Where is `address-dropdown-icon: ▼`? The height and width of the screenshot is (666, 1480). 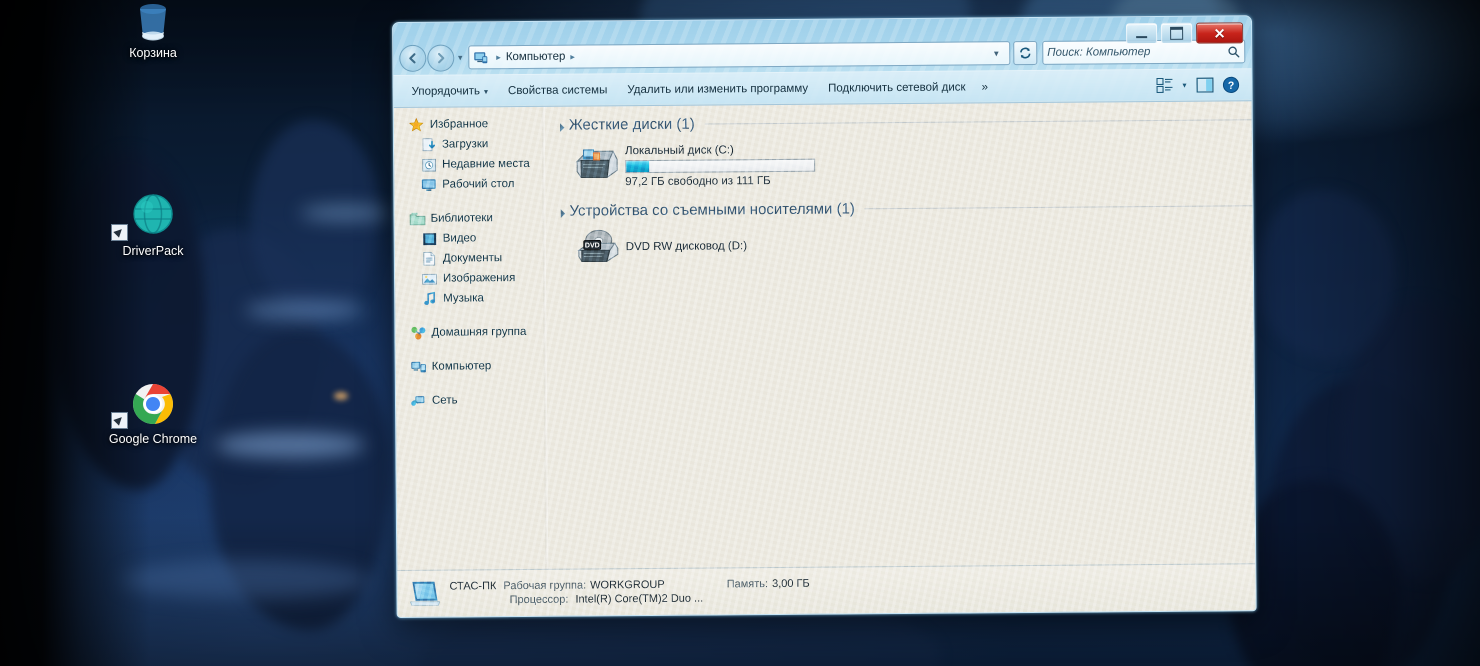 address-dropdown-icon: ▼ is located at coordinates (996, 53).